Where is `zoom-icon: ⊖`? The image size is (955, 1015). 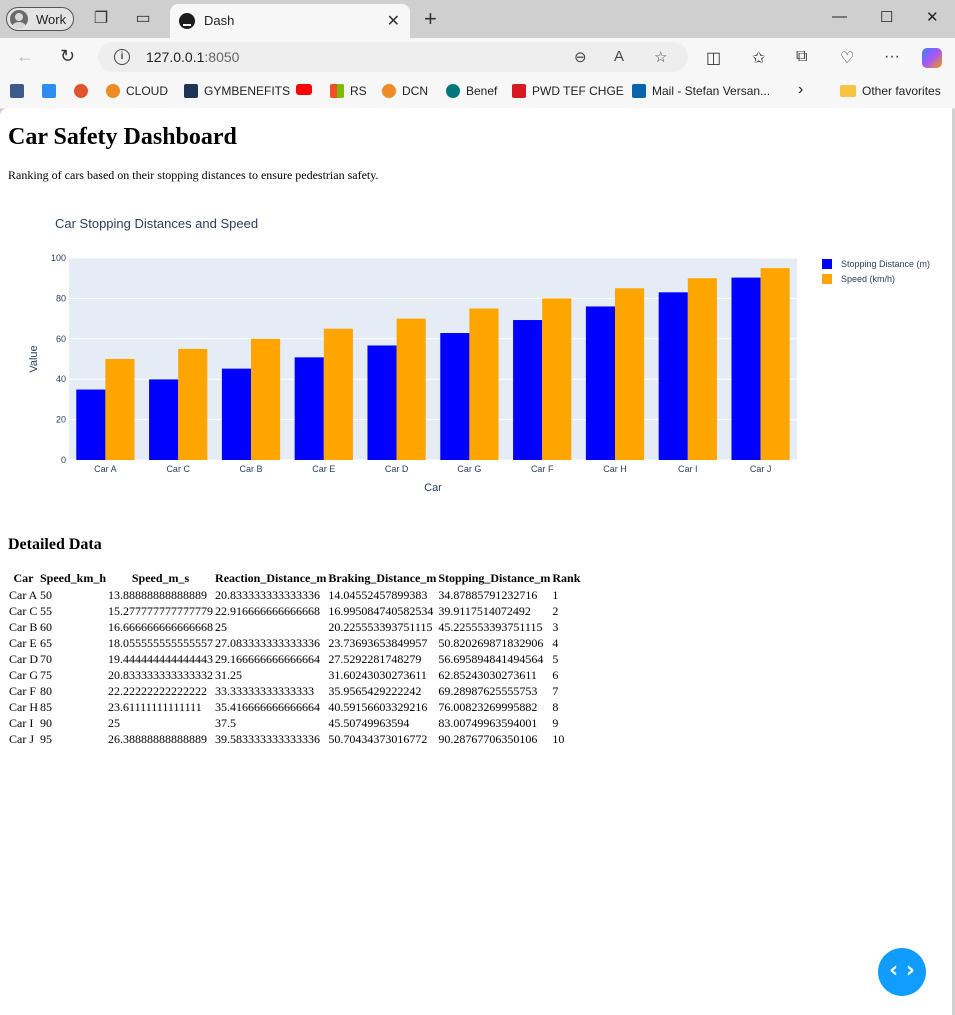 zoom-icon: ⊖ is located at coordinates (580, 57).